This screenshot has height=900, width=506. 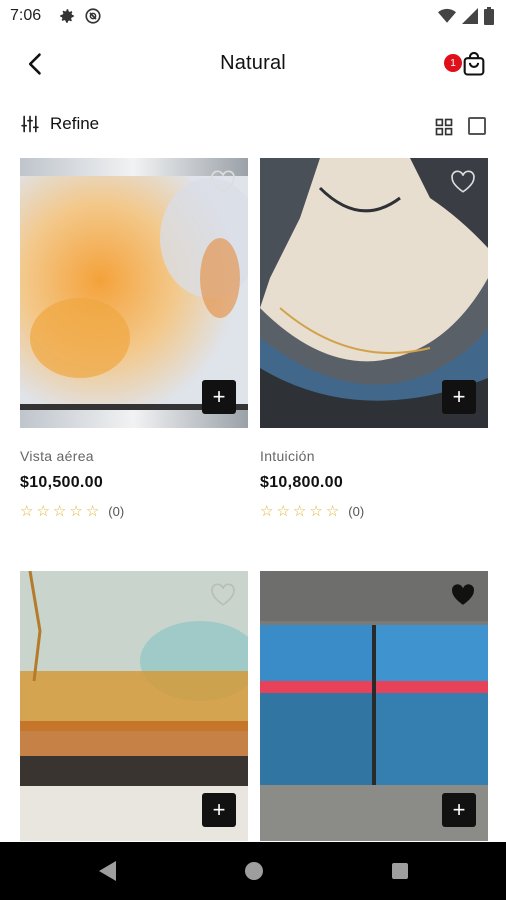 What do you see at coordinates (463, 595) in the screenshot?
I see `heart-filled-icon` at bounding box center [463, 595].